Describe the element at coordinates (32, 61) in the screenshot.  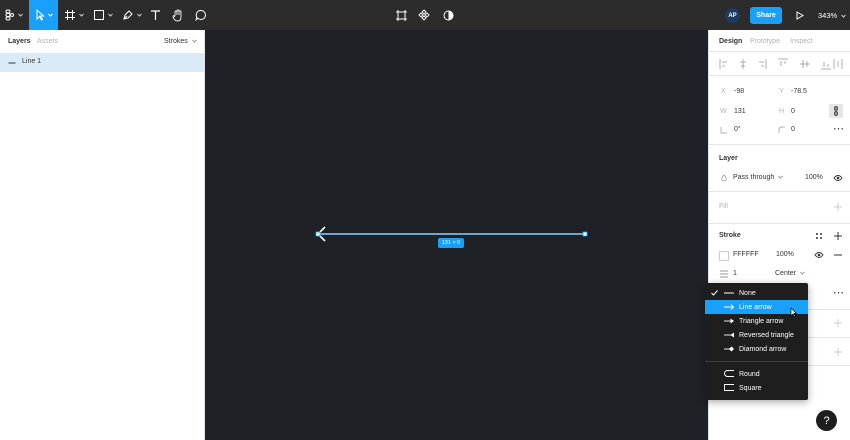
I see `layer-name: Line 1` at that location.